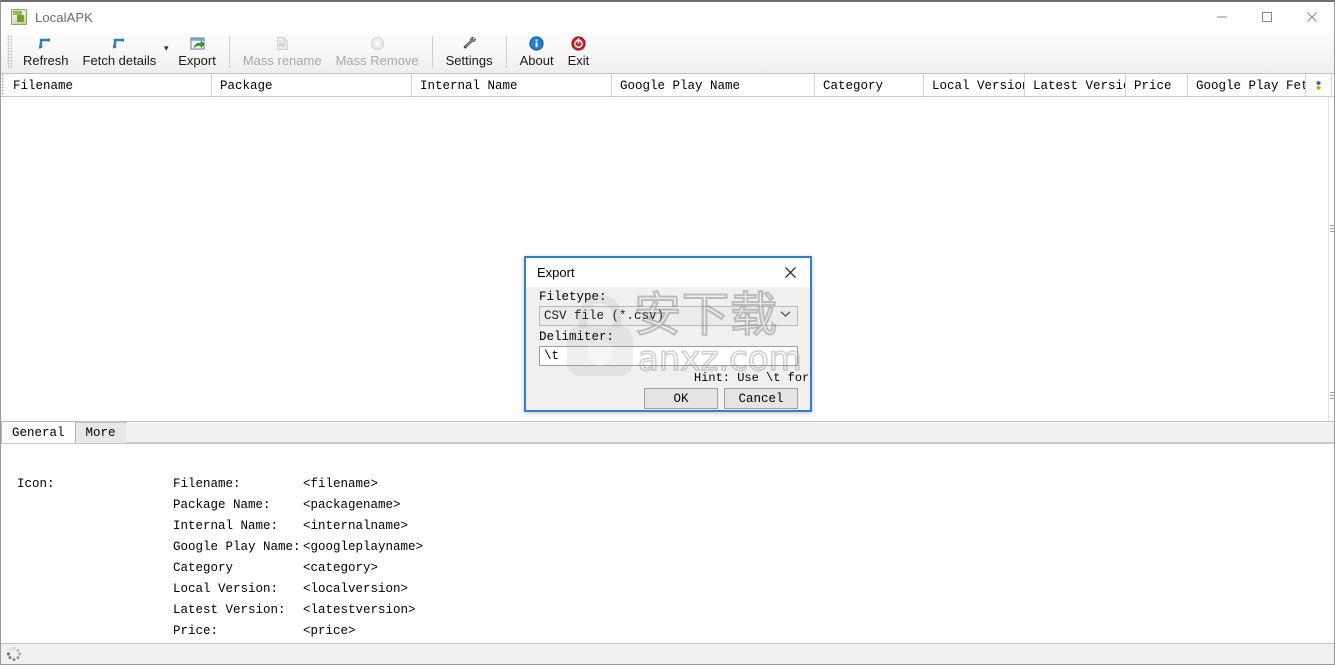  Describe the element at coordinates (298, 508) in the screenshot. I see `detail-field-package-name: Package Name: <packagename>` at that location.